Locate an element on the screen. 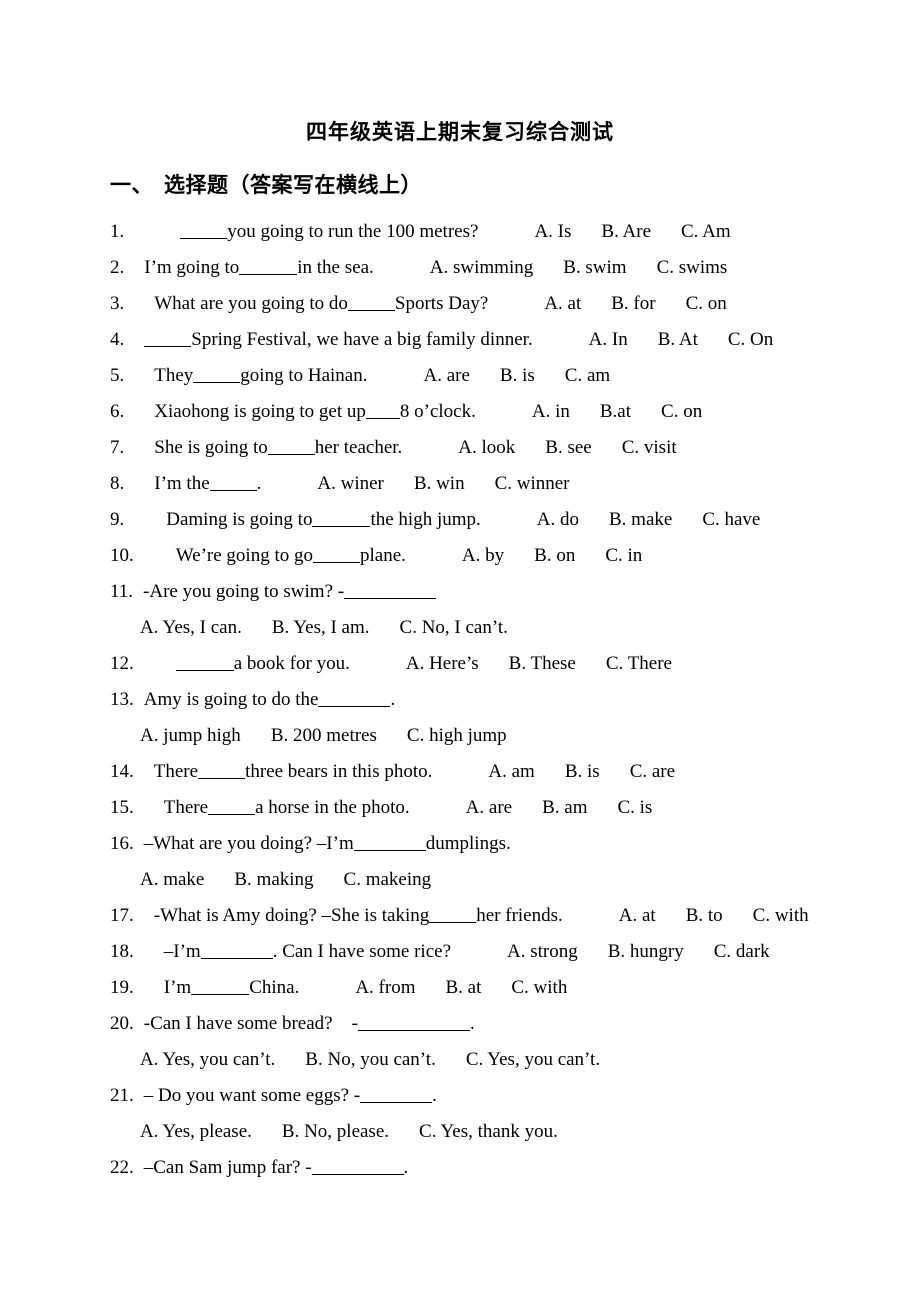 The image size is (920, 1302). question-option: C. high jump is located at coordinates (457, 735).